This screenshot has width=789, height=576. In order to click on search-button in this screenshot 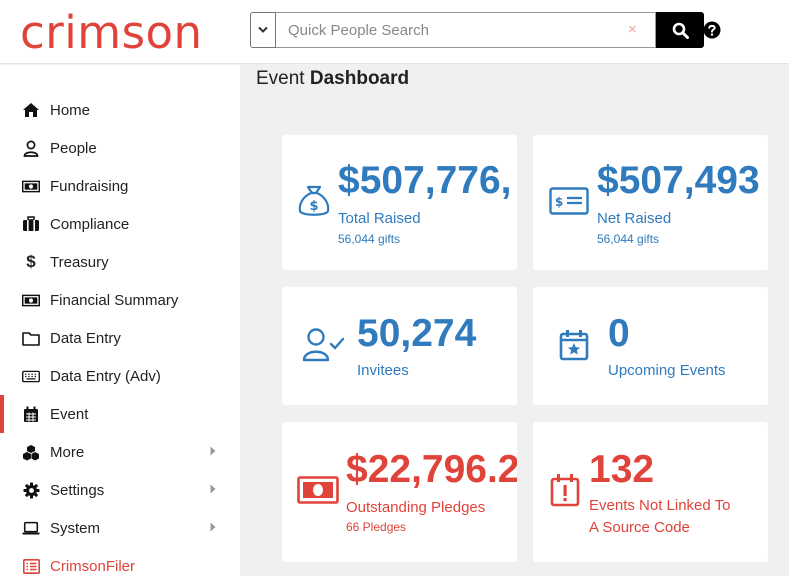, I will do `click(680, 30)`.